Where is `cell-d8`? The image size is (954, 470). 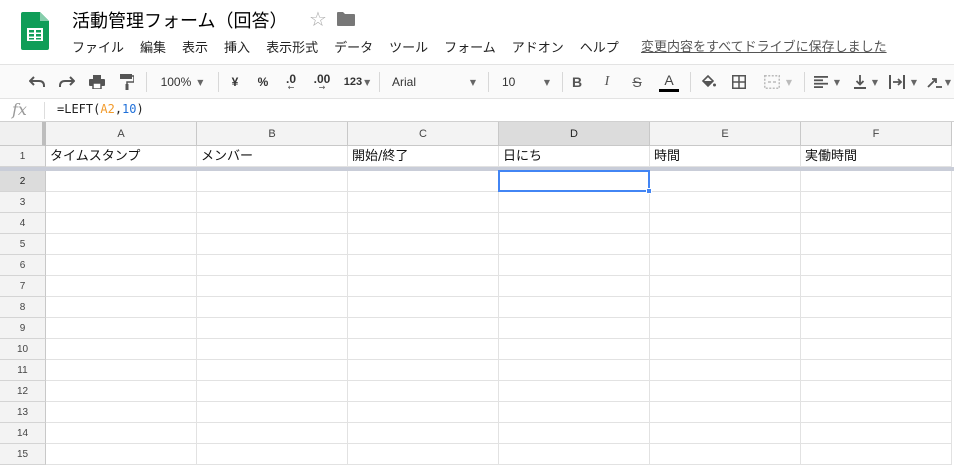
cell-d8 is located at coordinates (574, 307).